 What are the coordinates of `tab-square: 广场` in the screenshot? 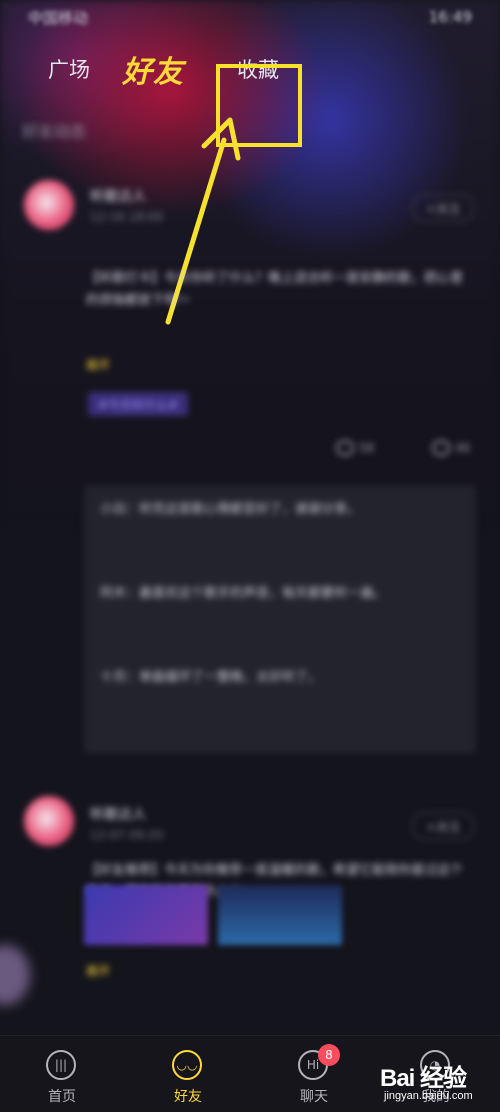 It's located at (69, 69).